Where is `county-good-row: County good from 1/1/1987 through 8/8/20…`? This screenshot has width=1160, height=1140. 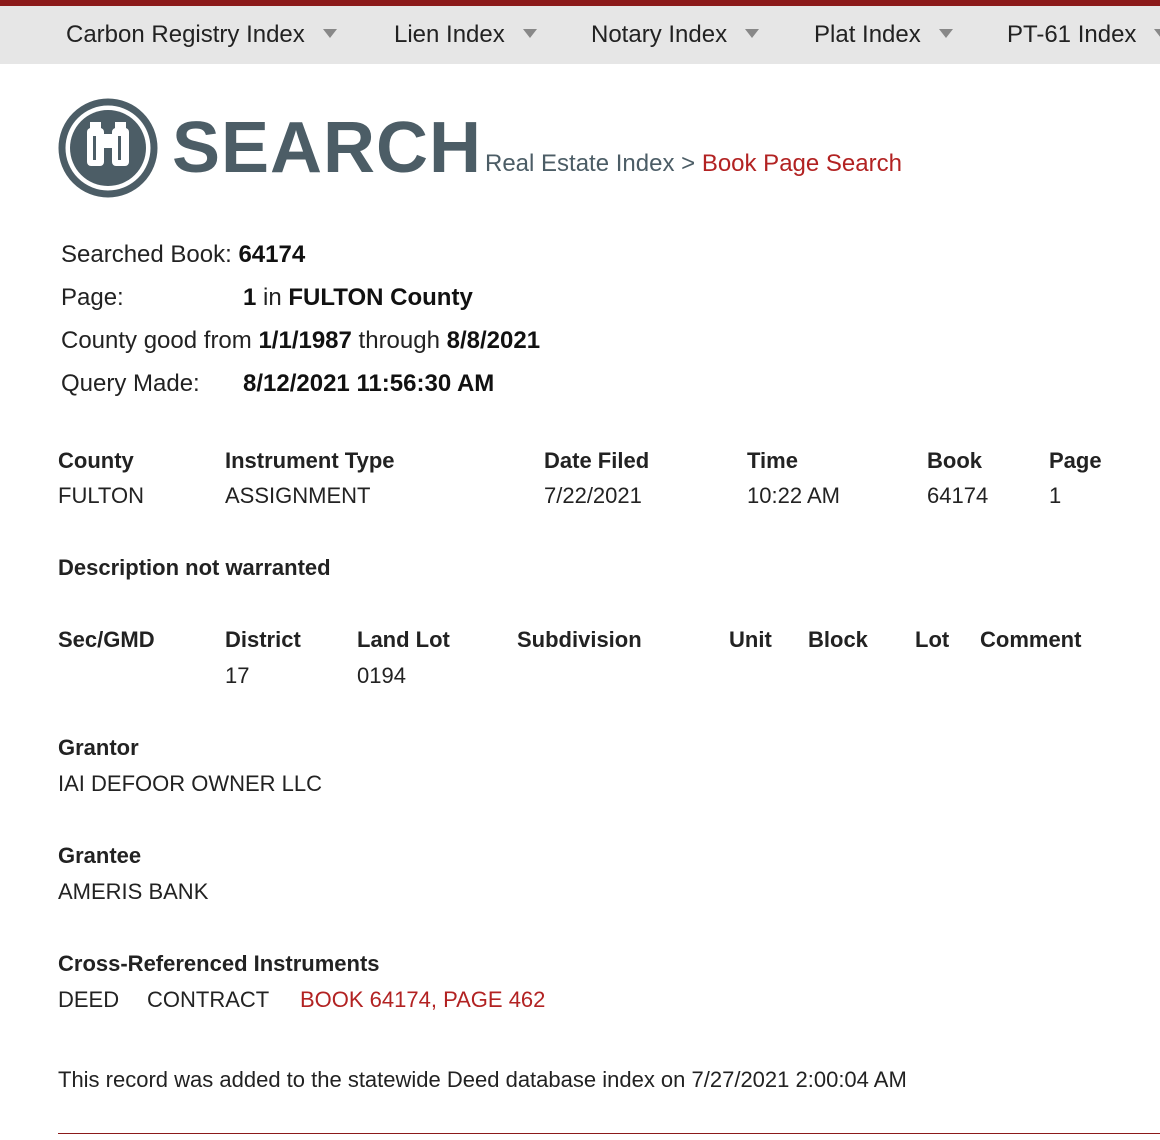 county-good-row: County good from 1/1/1987 through 8/8/20… is located at coordinates (300, 341).